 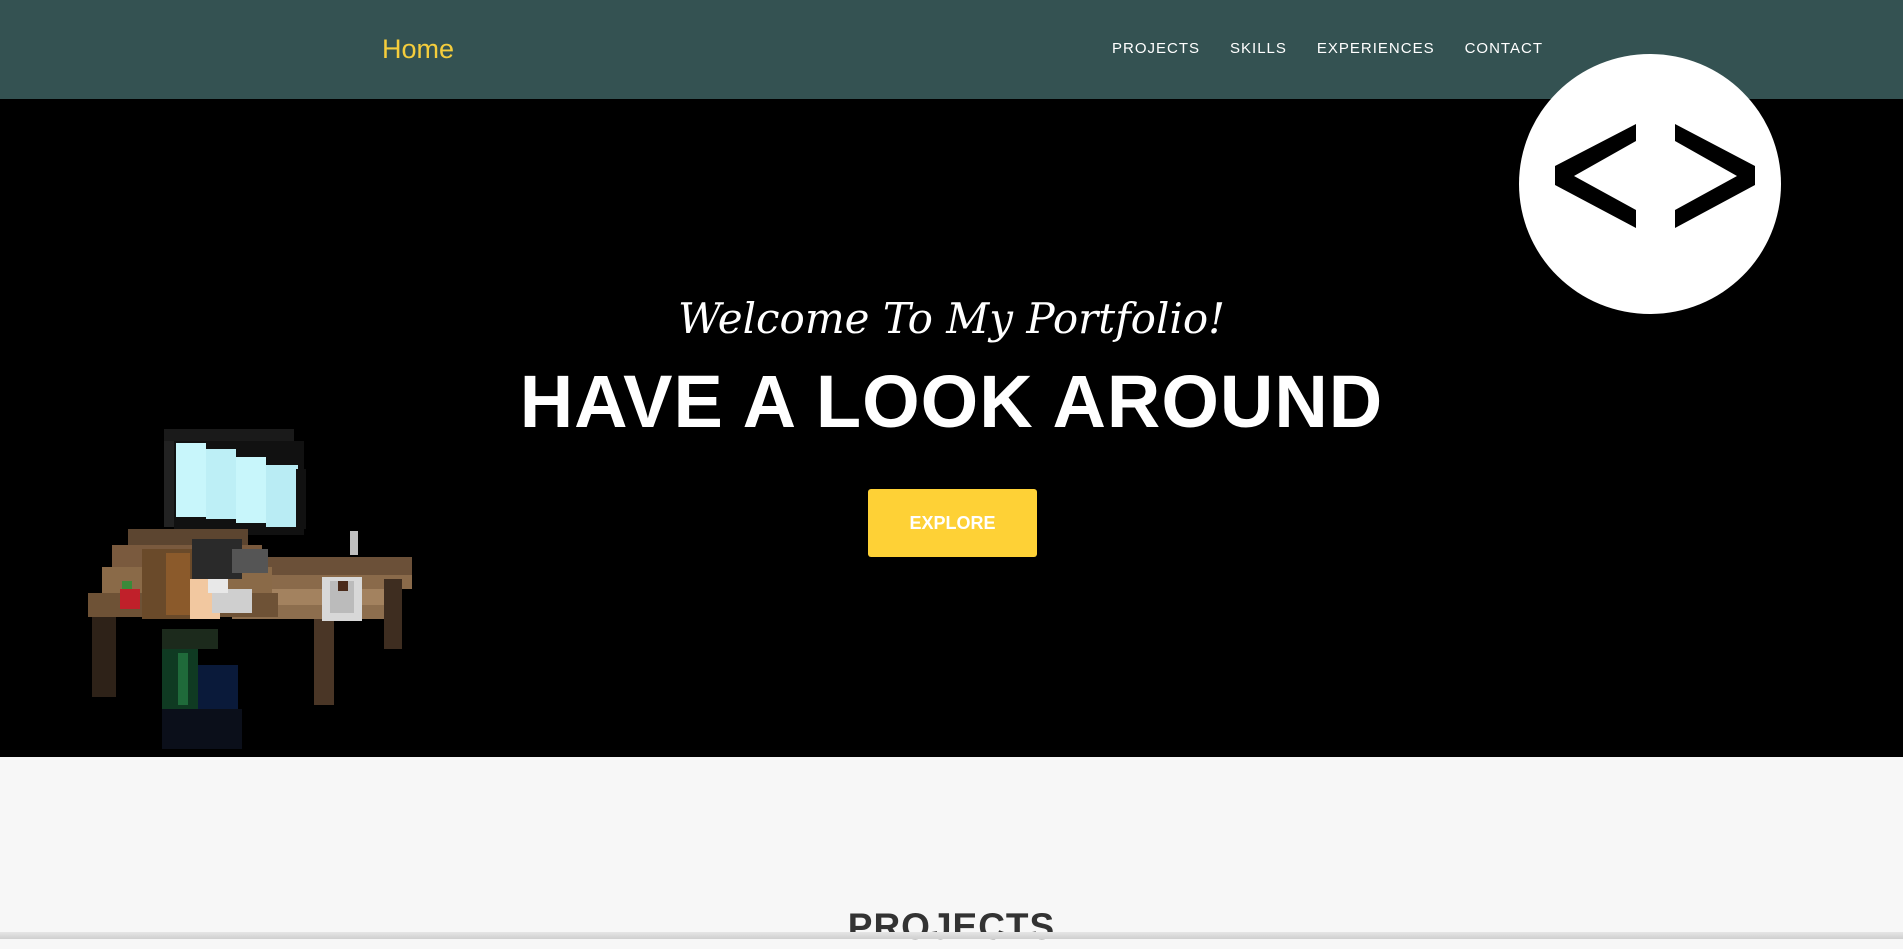 I want to click on nav-link-skills: SKILLS, so click(x=1258, y=49).